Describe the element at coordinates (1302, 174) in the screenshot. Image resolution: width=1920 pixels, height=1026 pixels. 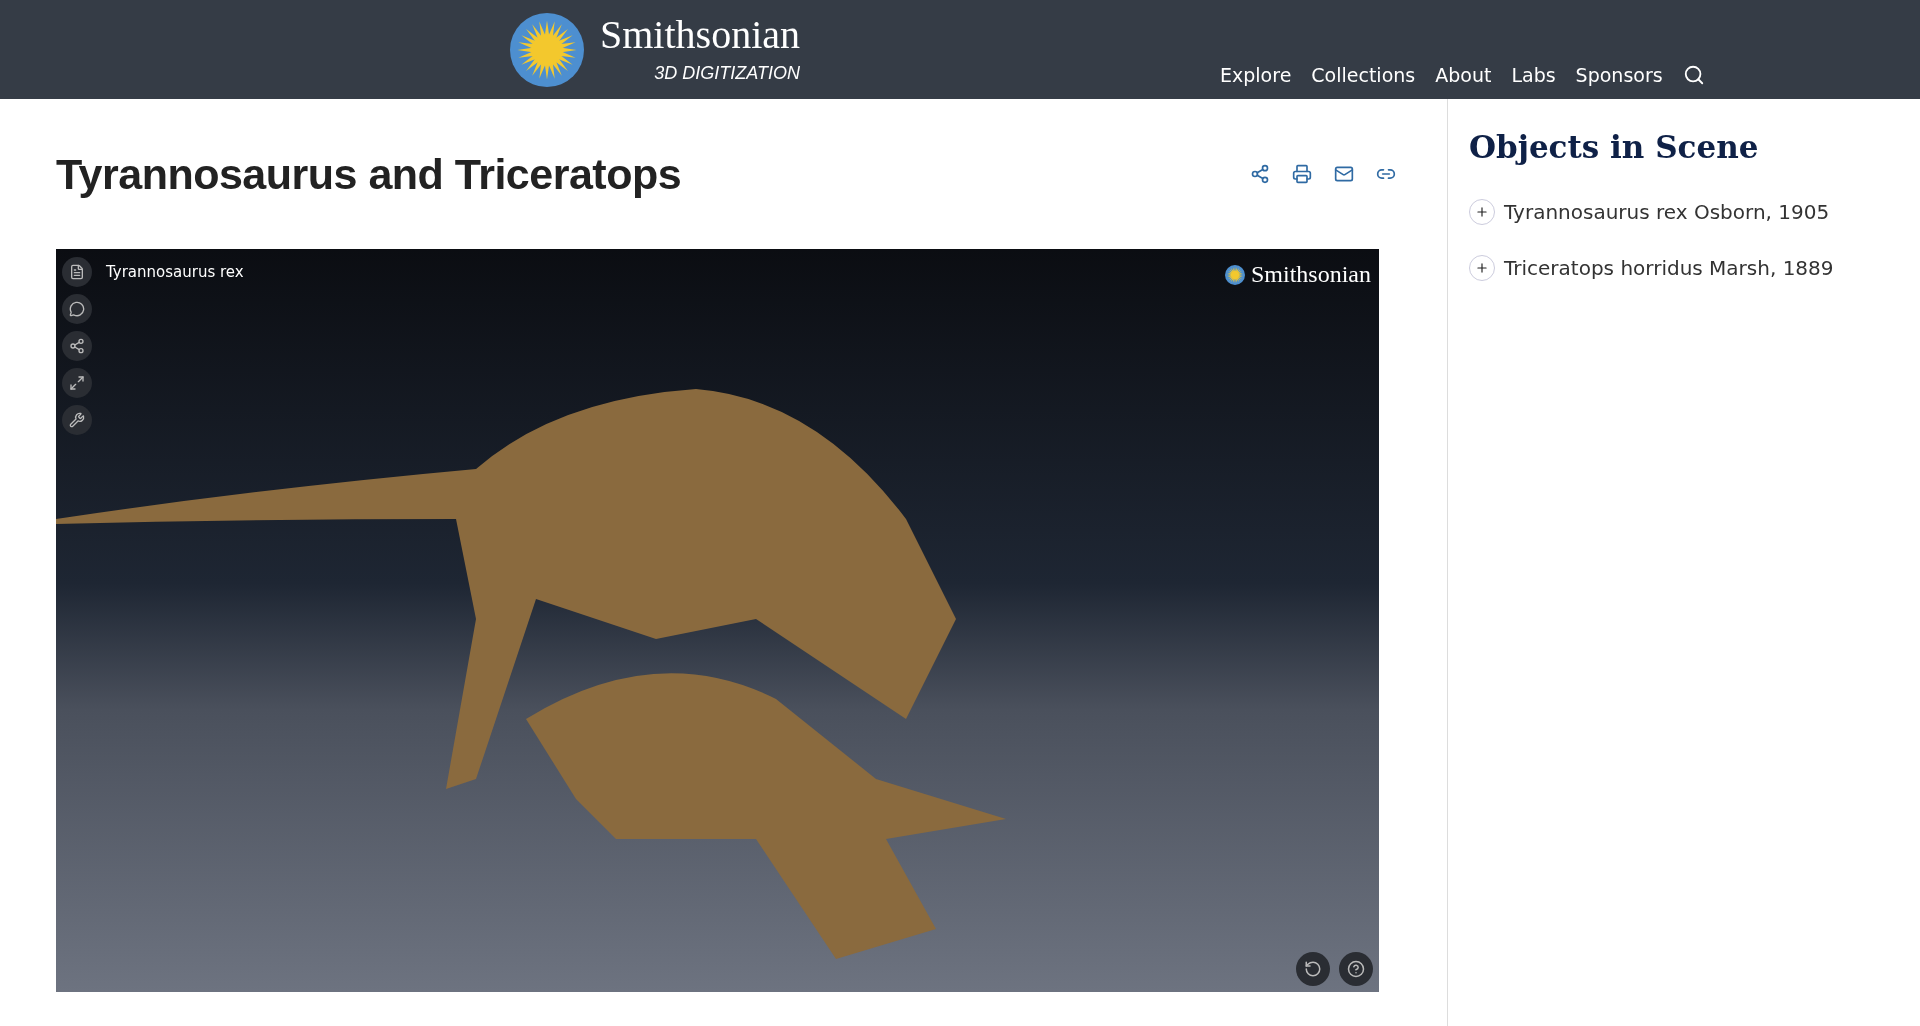
I see `print-icon` at that location.